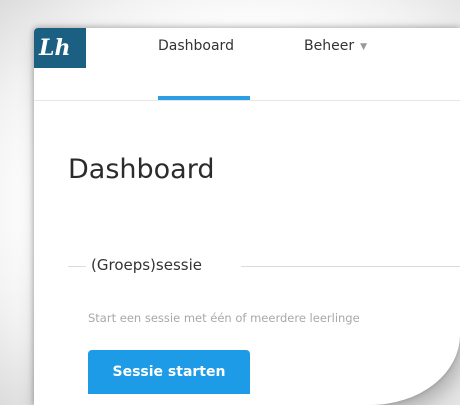 Image resolution: width=460 pixels, height=405 pixels. Describe the element at coordinates (141, 169) in the screenshot. I see `page-title: Dashboard` at that location.